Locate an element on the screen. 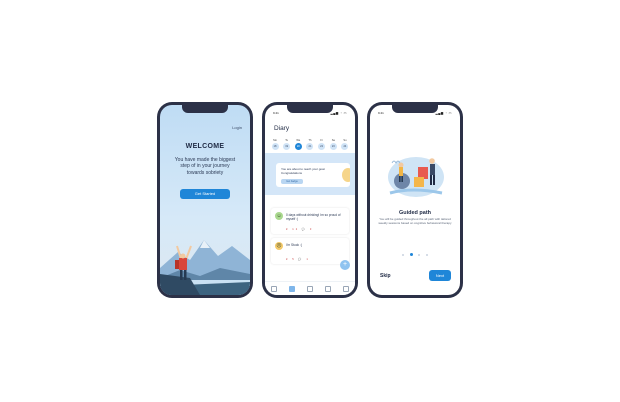 Image resolution: width=620 pixels, height=402 pixels. skip-button: Skip is located at coordinates (385, 276).